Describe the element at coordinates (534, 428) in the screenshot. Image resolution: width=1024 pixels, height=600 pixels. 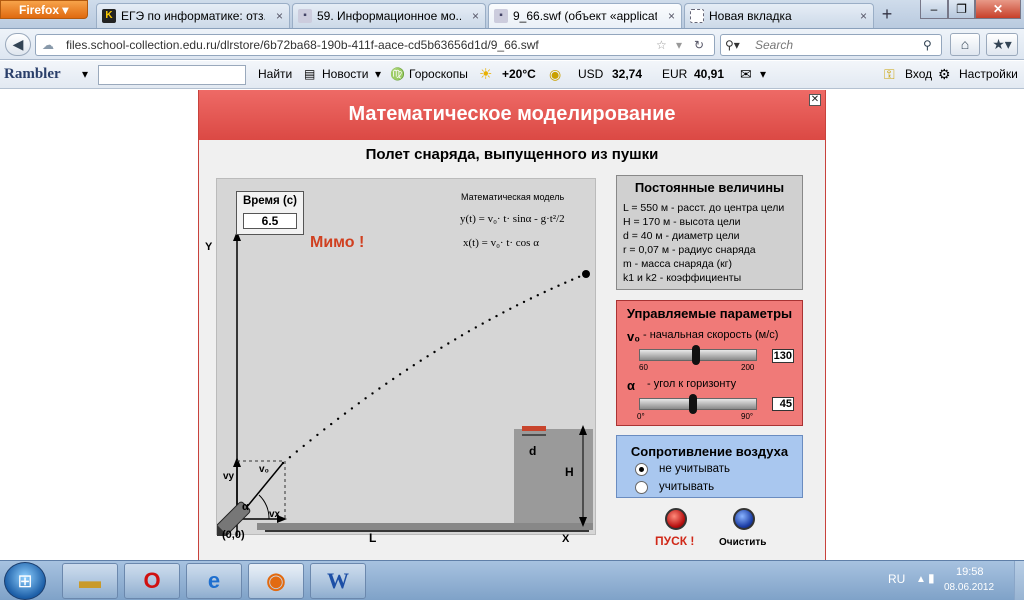
I see `target` at that location.